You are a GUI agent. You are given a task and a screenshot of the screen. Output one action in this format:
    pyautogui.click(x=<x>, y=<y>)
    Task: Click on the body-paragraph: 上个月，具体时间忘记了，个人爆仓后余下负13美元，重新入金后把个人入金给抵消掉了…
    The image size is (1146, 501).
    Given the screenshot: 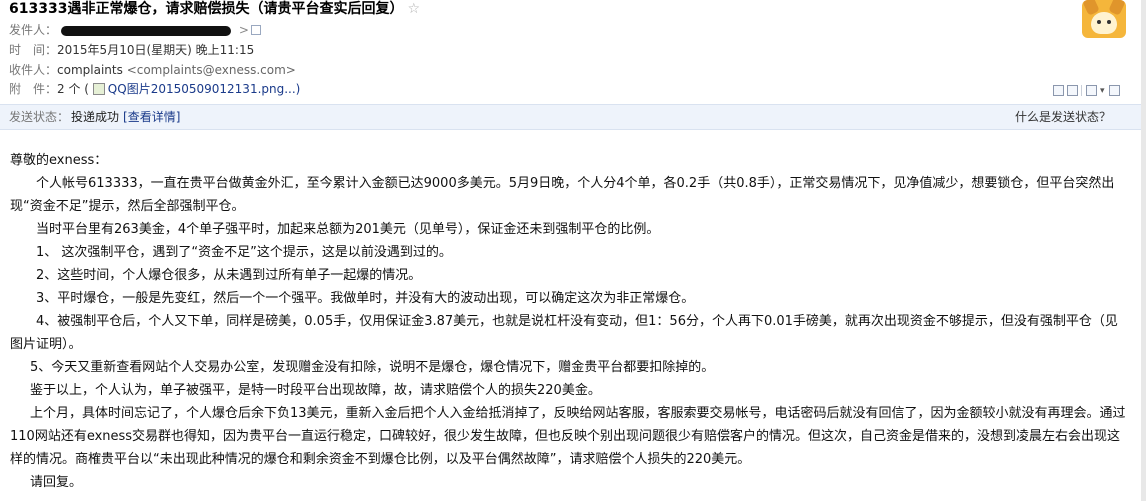 What is the action you would take?
    pyautogui.click(x=568, y=436)
    